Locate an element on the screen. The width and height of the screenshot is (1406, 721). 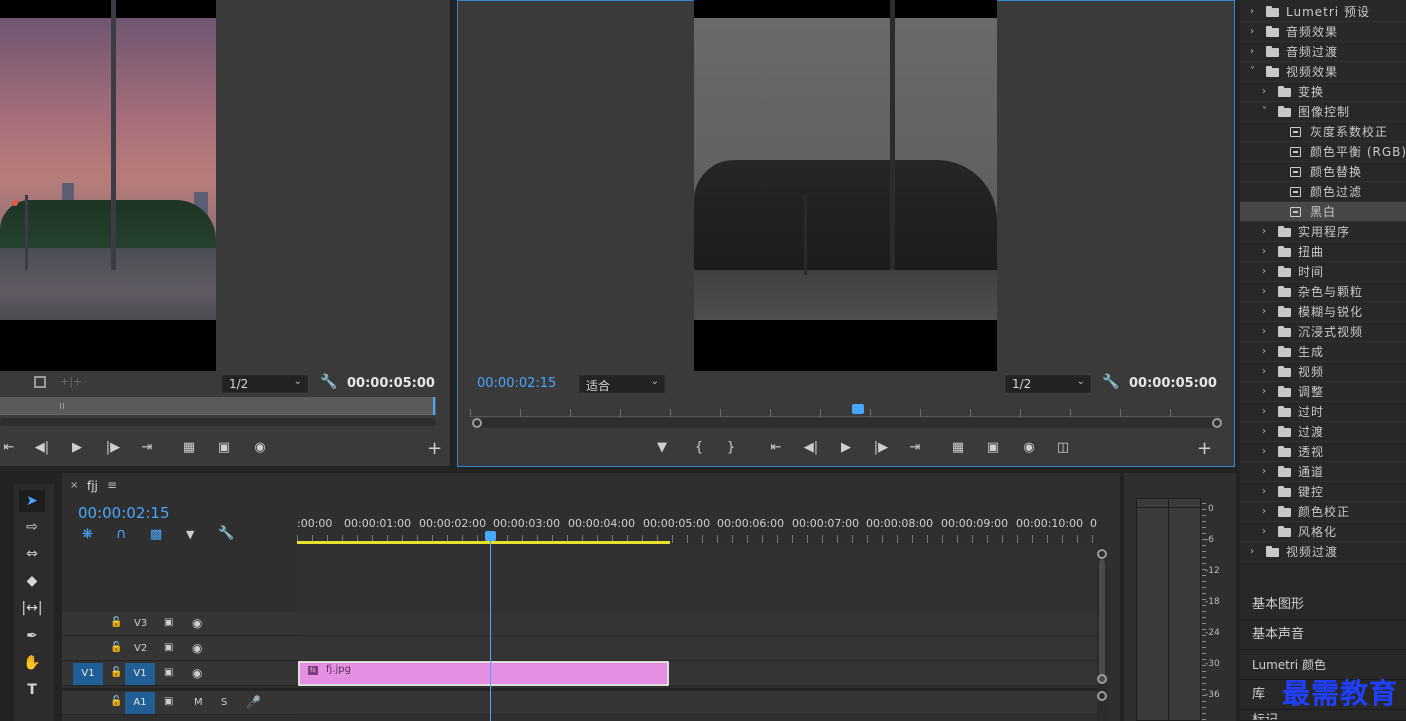
razor-tool-icon: ◆ is located at coordinates (32, 581).